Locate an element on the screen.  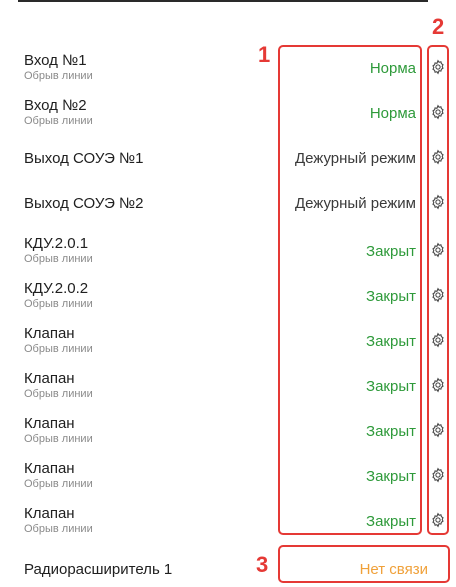
settings-column-highlight is located at coordinates (438, 290).